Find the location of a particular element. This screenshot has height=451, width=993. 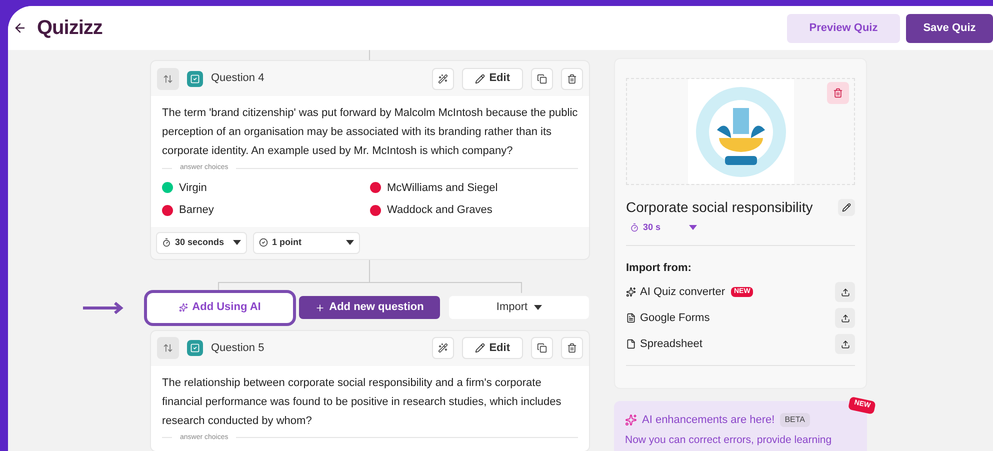

answer-choice: Waddock and Graves is located at coordinates (439, 210).